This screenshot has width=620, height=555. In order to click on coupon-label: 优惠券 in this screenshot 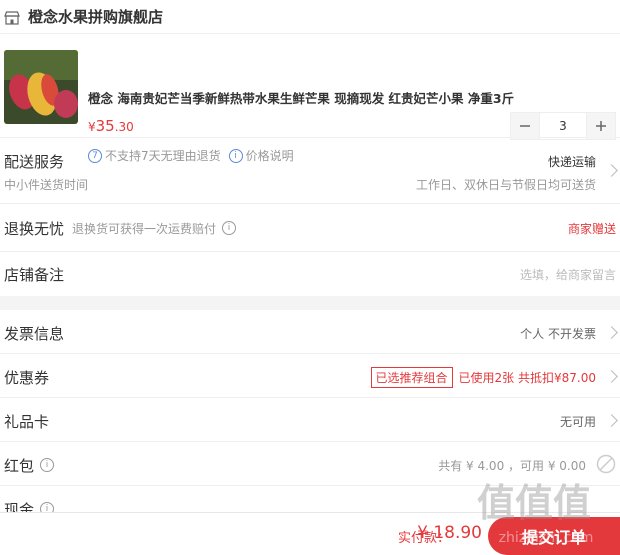, I will do `click(27, 378)`.